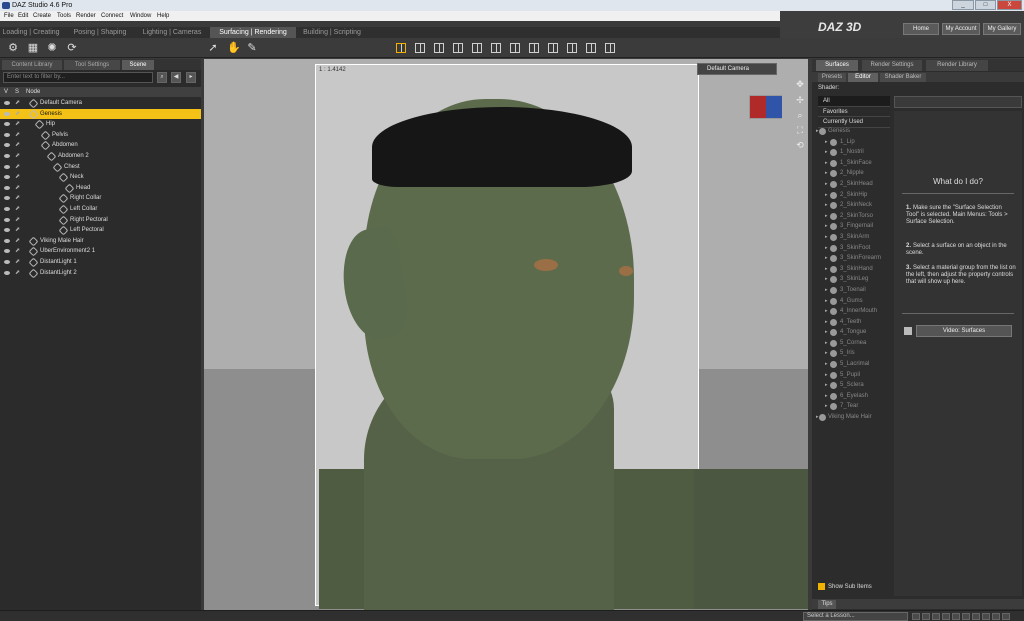 The image size is (1024, 621). What do you see at coordinates (800, 84) in the screenshot?
I see `orbit-icon: ✥` at bounding box center [800, 84].